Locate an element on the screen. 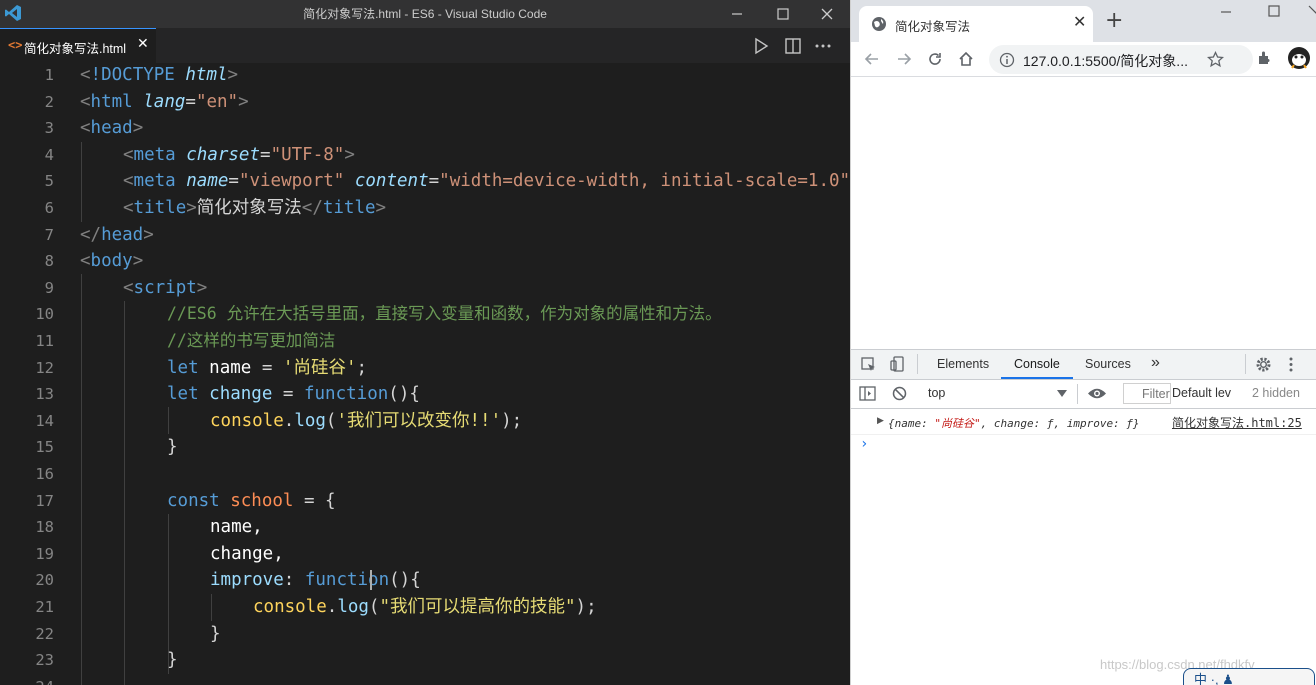  close-window-button is located at coordinates (827, 14).